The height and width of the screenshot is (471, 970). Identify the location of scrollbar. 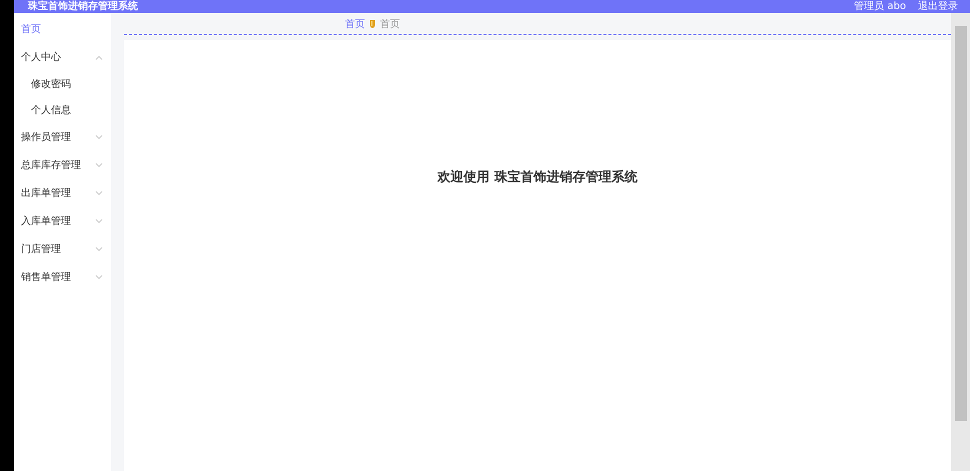
(960, 242).